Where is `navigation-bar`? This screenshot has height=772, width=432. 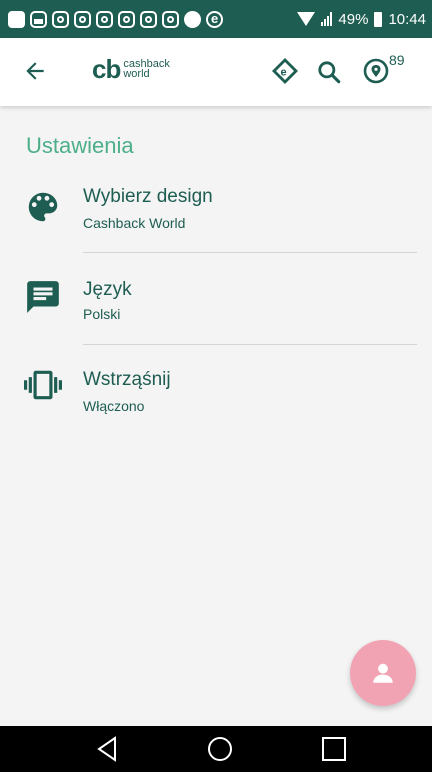
navigation-bar is located at coordinates (216, 749).